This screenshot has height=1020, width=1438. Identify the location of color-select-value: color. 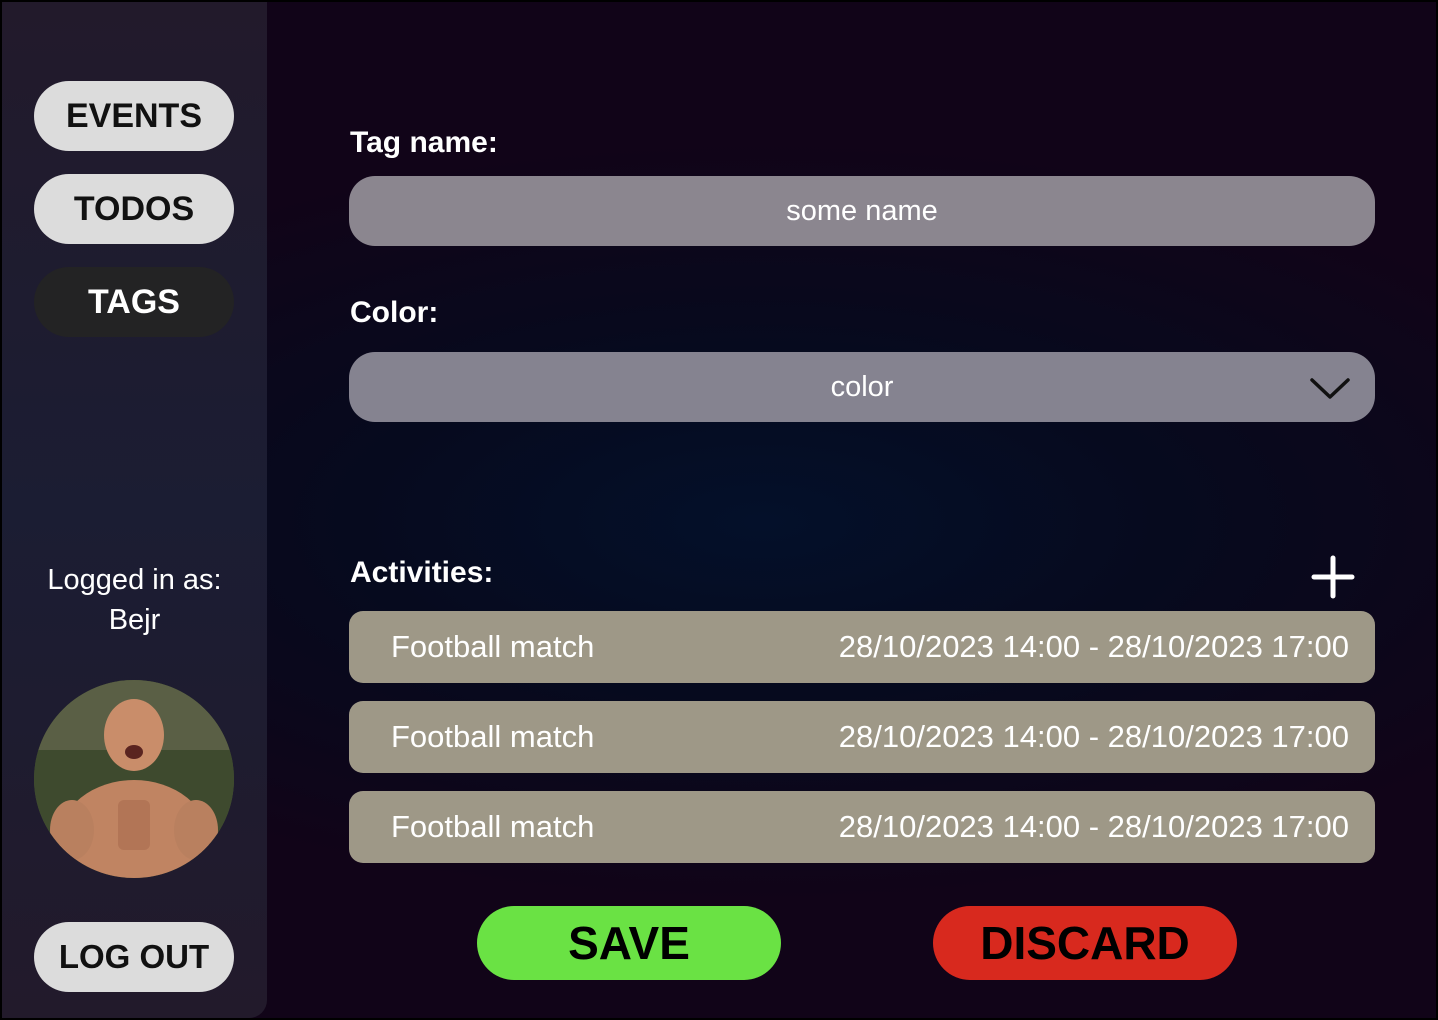
(862, 386).